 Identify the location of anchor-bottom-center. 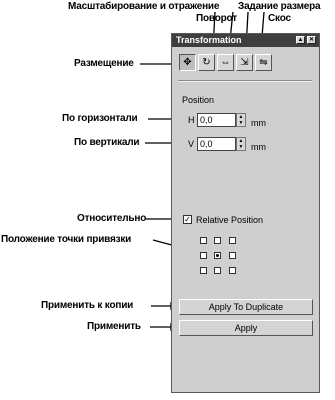
(217, 270).